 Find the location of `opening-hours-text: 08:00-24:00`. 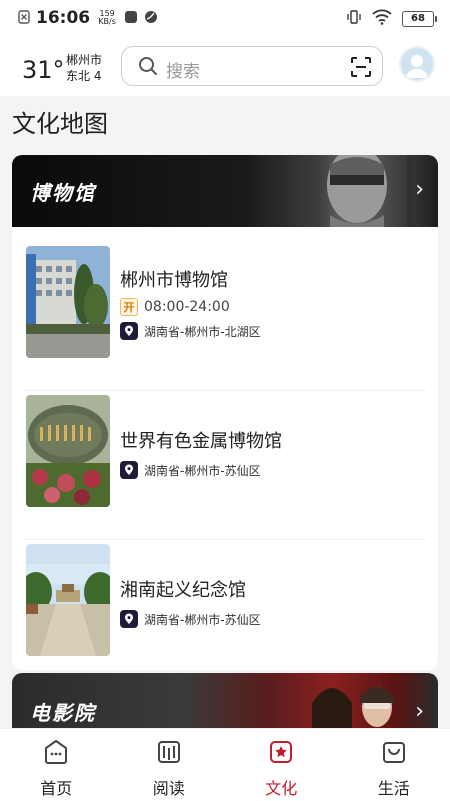

opening-hours-text: 08:00-24:00 is located at coordinates (187, 307).